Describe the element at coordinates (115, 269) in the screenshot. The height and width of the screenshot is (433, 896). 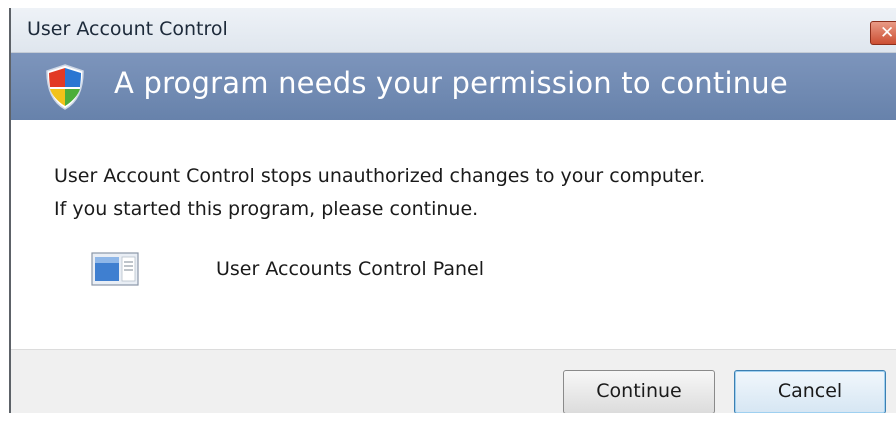
I see `control-panel-icon` at that location.